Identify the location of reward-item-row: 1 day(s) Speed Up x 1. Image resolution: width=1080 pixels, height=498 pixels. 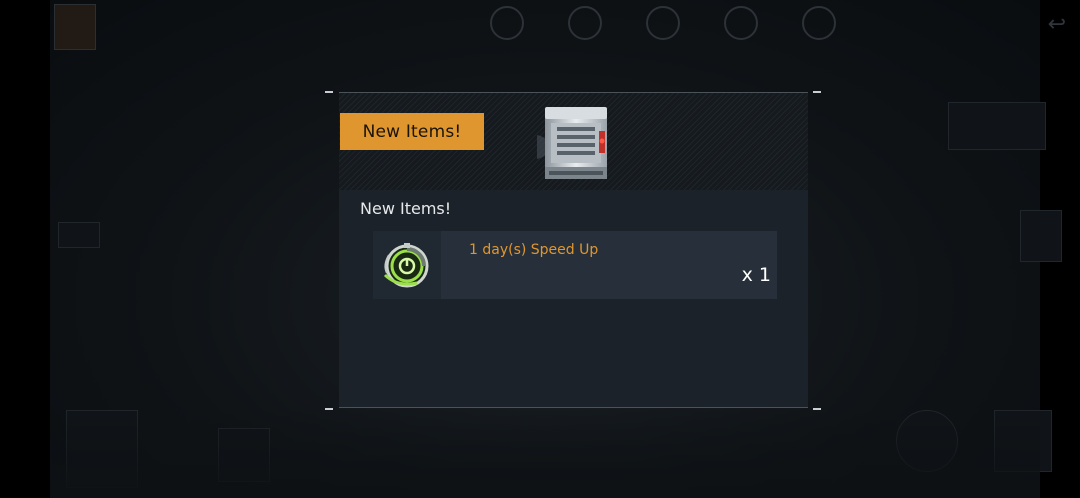
(575, 265).